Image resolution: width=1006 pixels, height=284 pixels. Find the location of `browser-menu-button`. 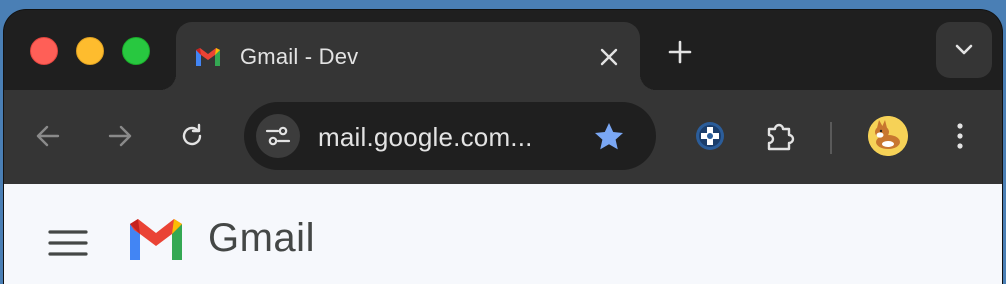

browser-menu-button is located at coordinates (960, 136).